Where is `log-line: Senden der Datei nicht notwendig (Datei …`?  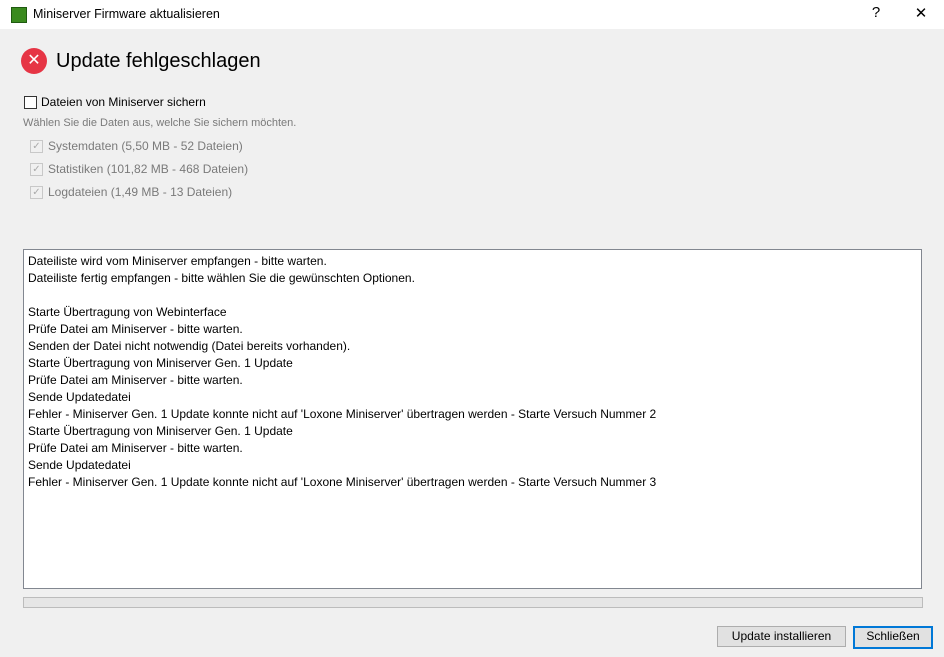
log-line: Senden der Datei nicht notwendig (Datei … is located at coordinates (189, 346).